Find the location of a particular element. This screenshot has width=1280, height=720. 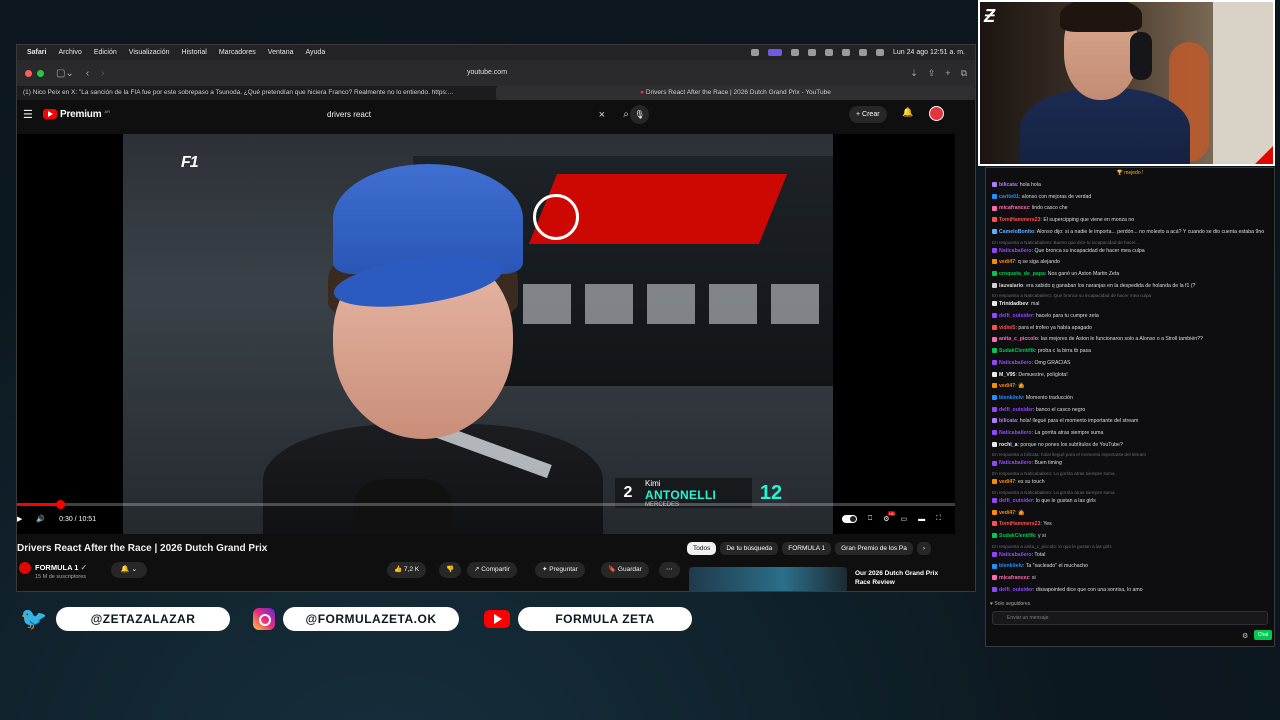

autoplay-toggle is located at coordinates (849, 519).